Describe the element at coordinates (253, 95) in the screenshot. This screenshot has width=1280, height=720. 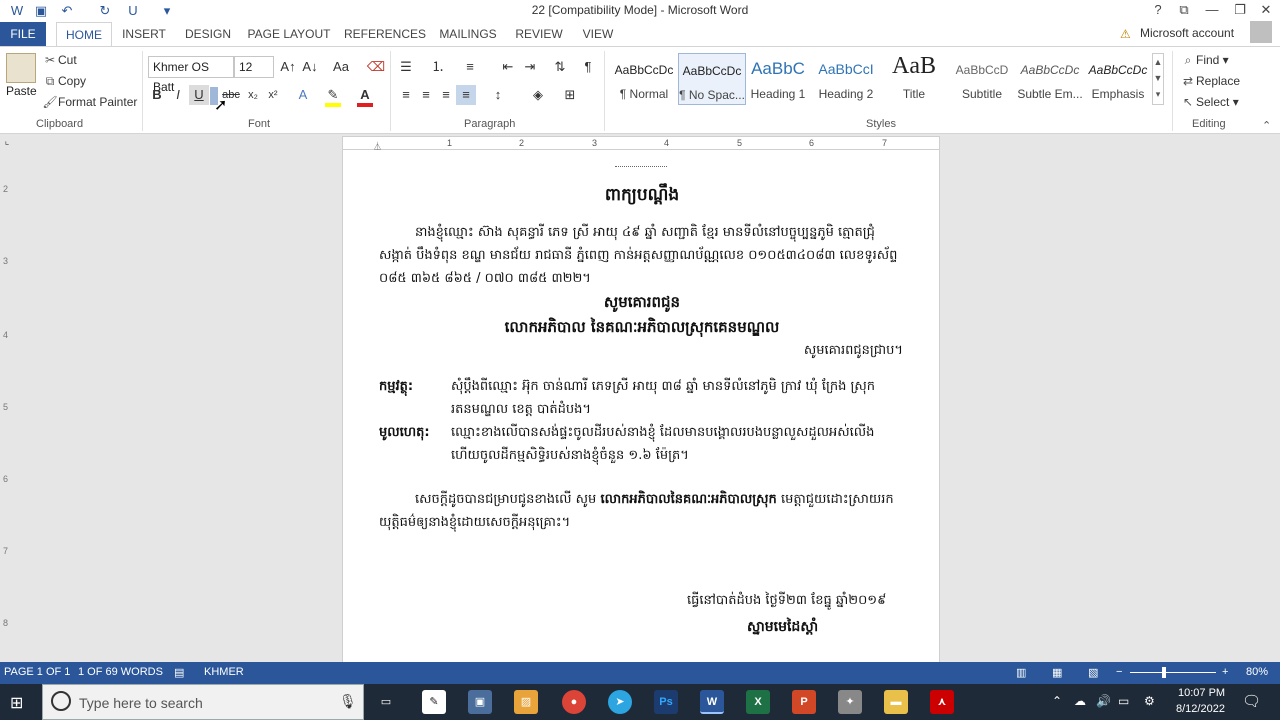
I see `subscript-button: x₂` at that location.